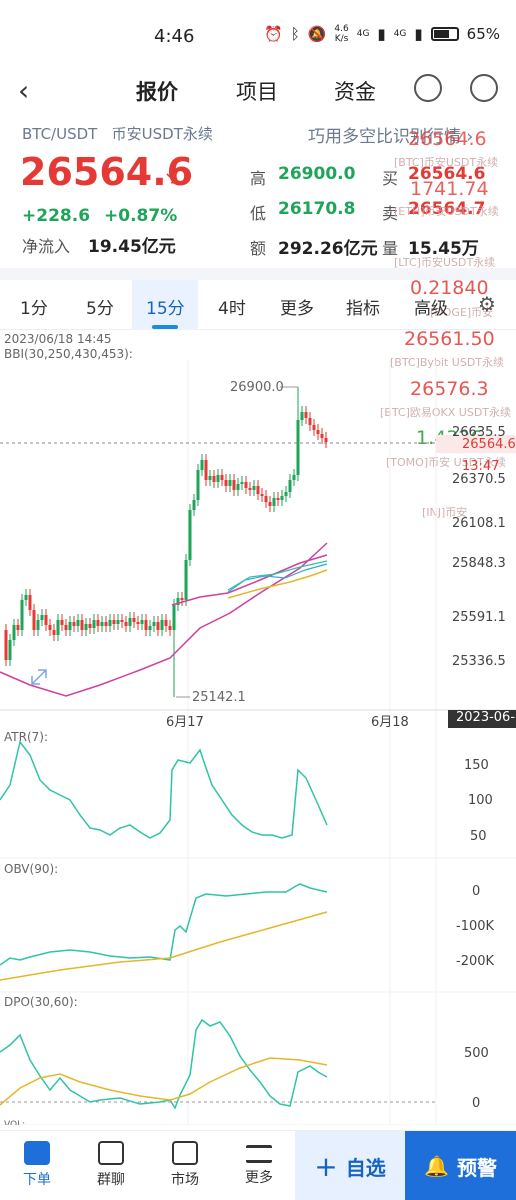  What do you see at coordinates (37, 1180) in the screenshot?
I see `order-label: 下单` at bounding box center [37, 1180].